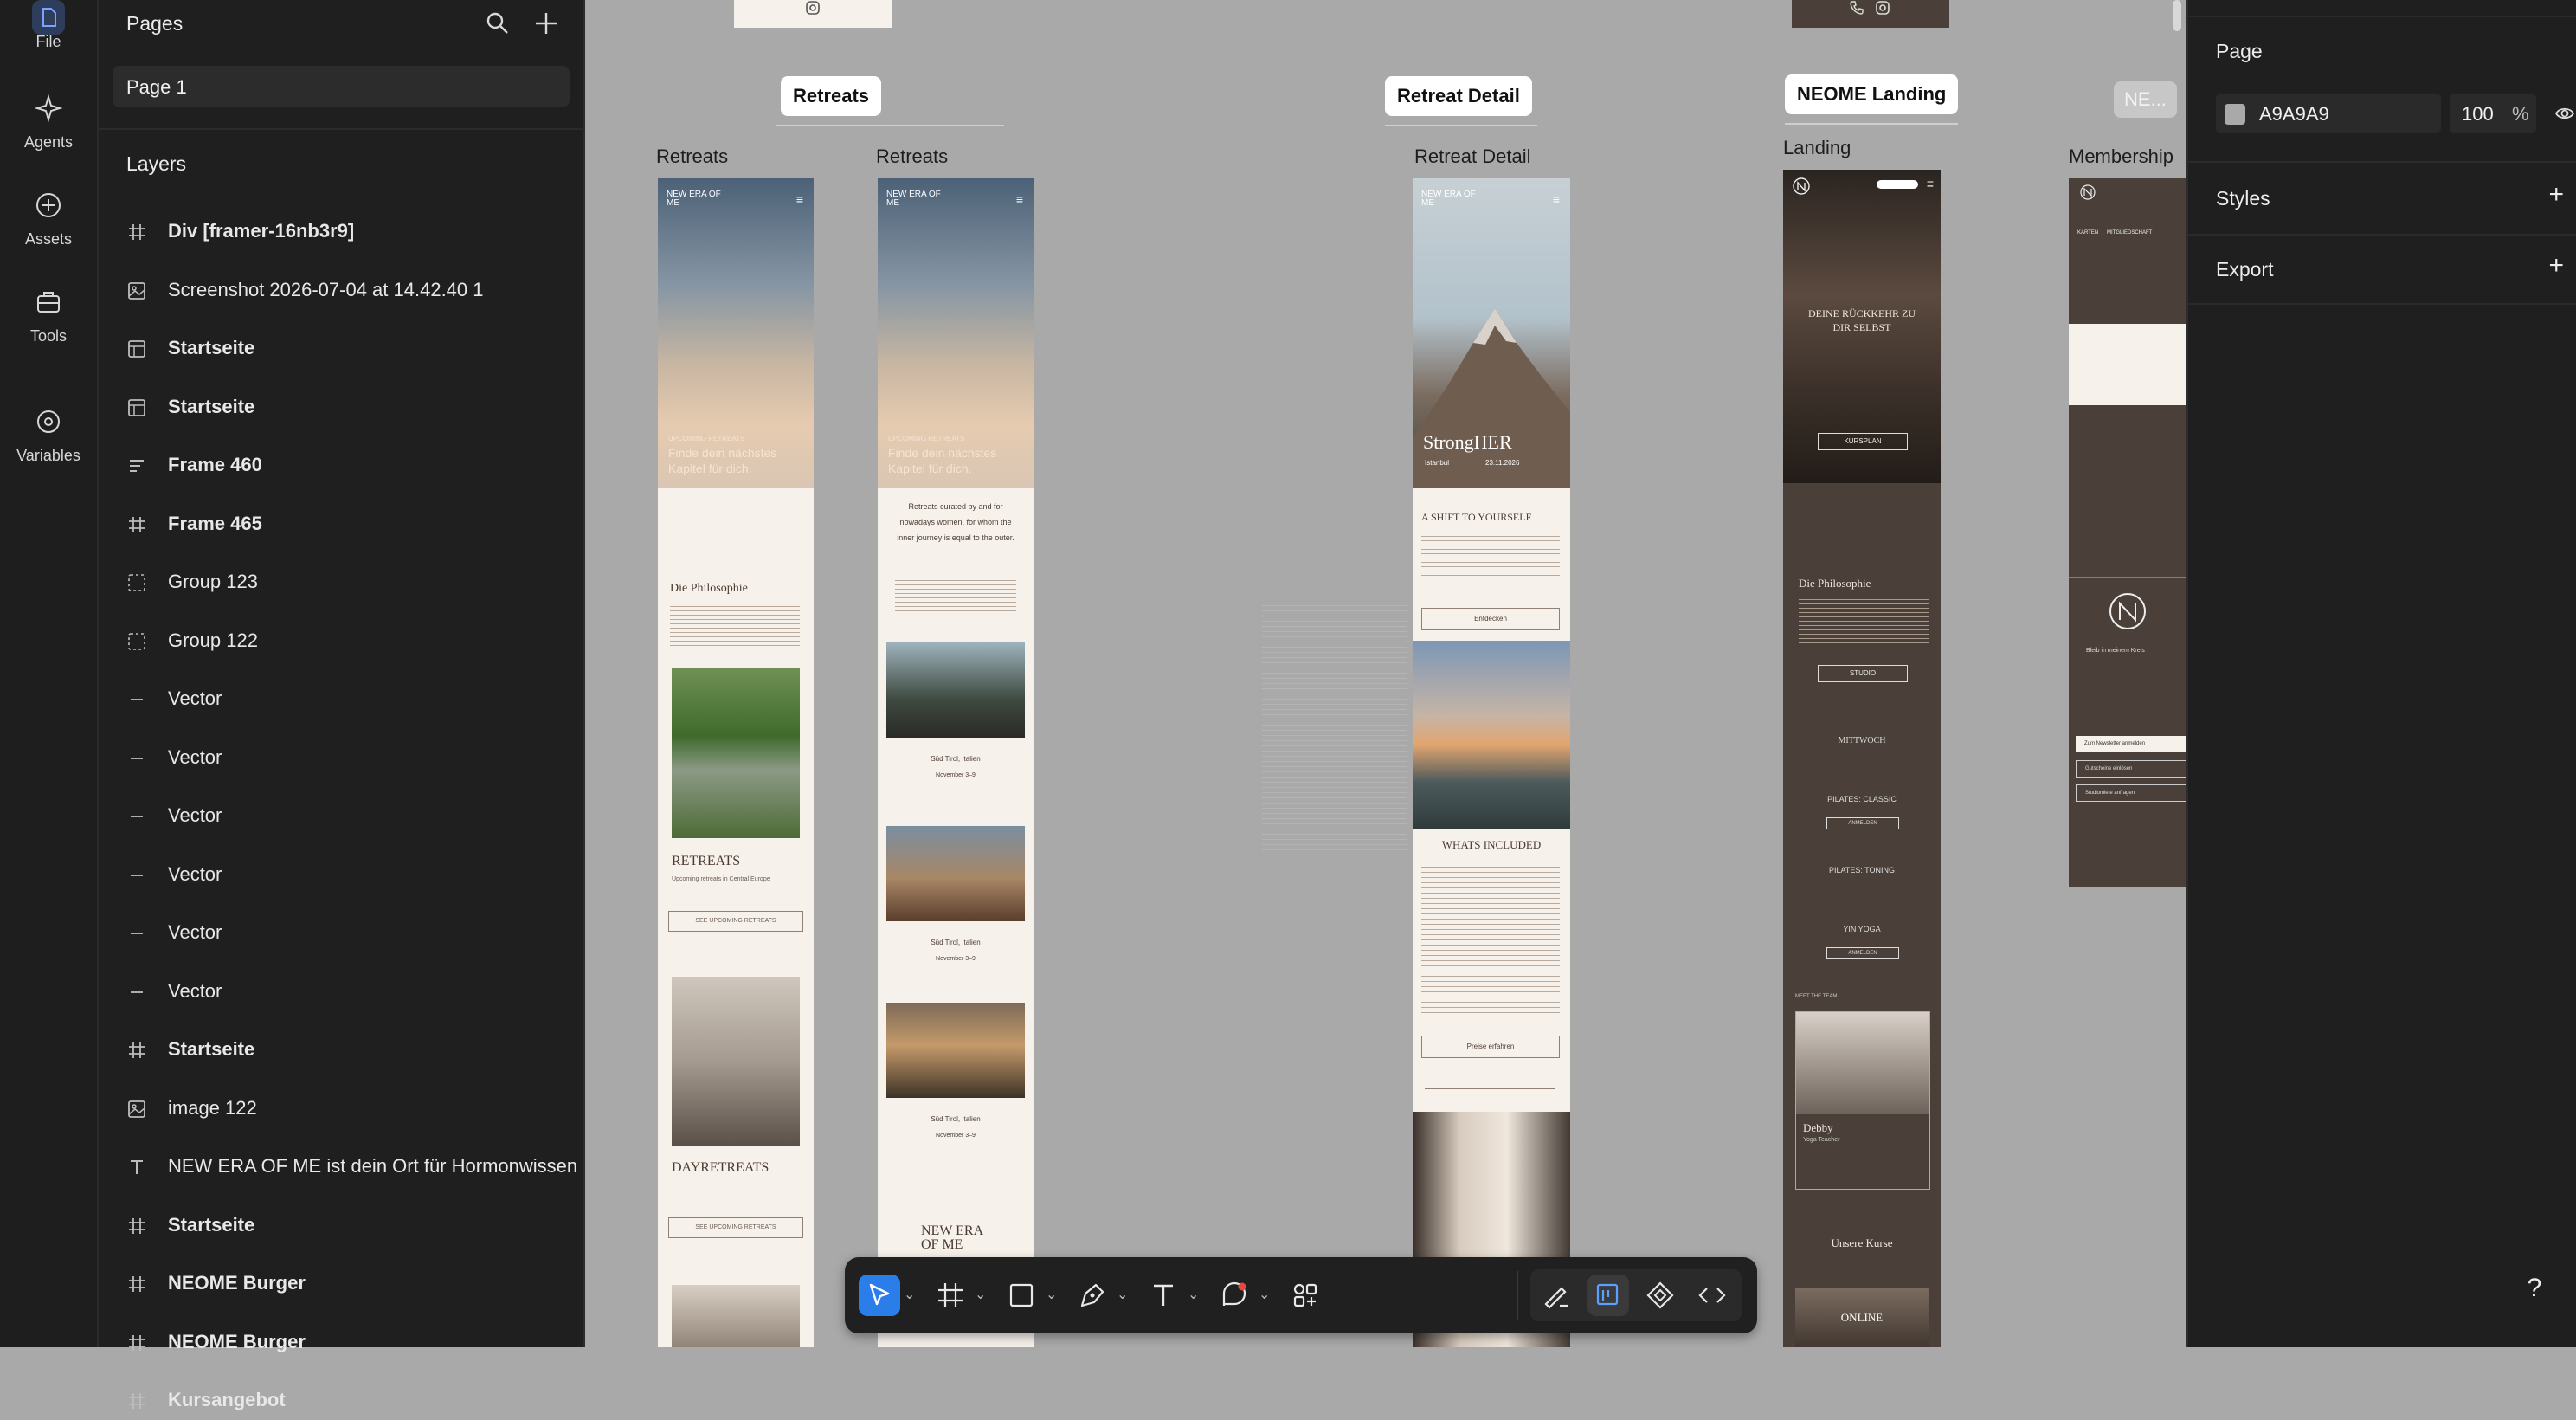  Describe the element at coordinates (1712, 1295) in the screenshot. I see `code-mode-button` at that location.